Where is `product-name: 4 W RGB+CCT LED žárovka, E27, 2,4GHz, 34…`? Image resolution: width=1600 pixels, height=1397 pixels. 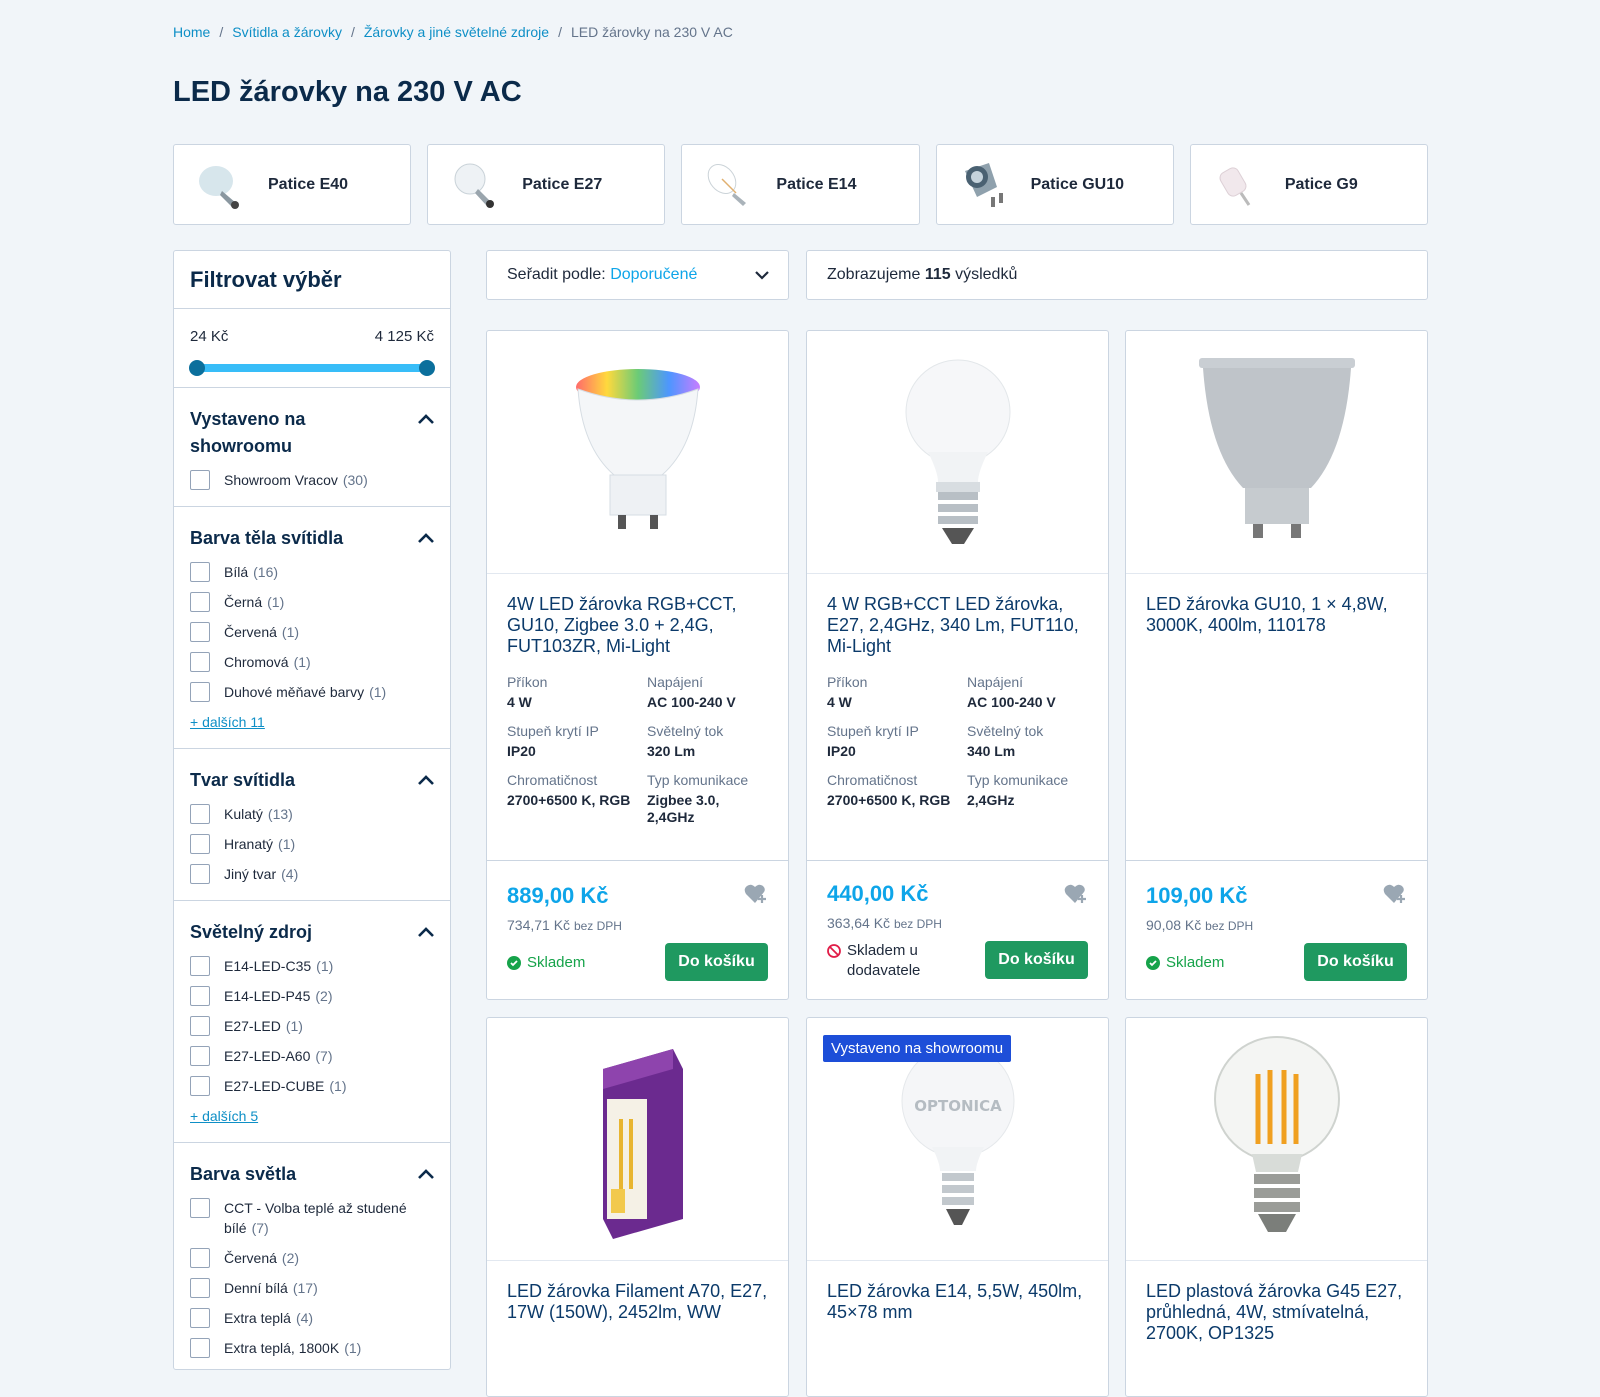 product-name: 4 W RGB+CCT LED žárovka, E27, 2,4GHz, 34… is located at coordinates (957, 615).